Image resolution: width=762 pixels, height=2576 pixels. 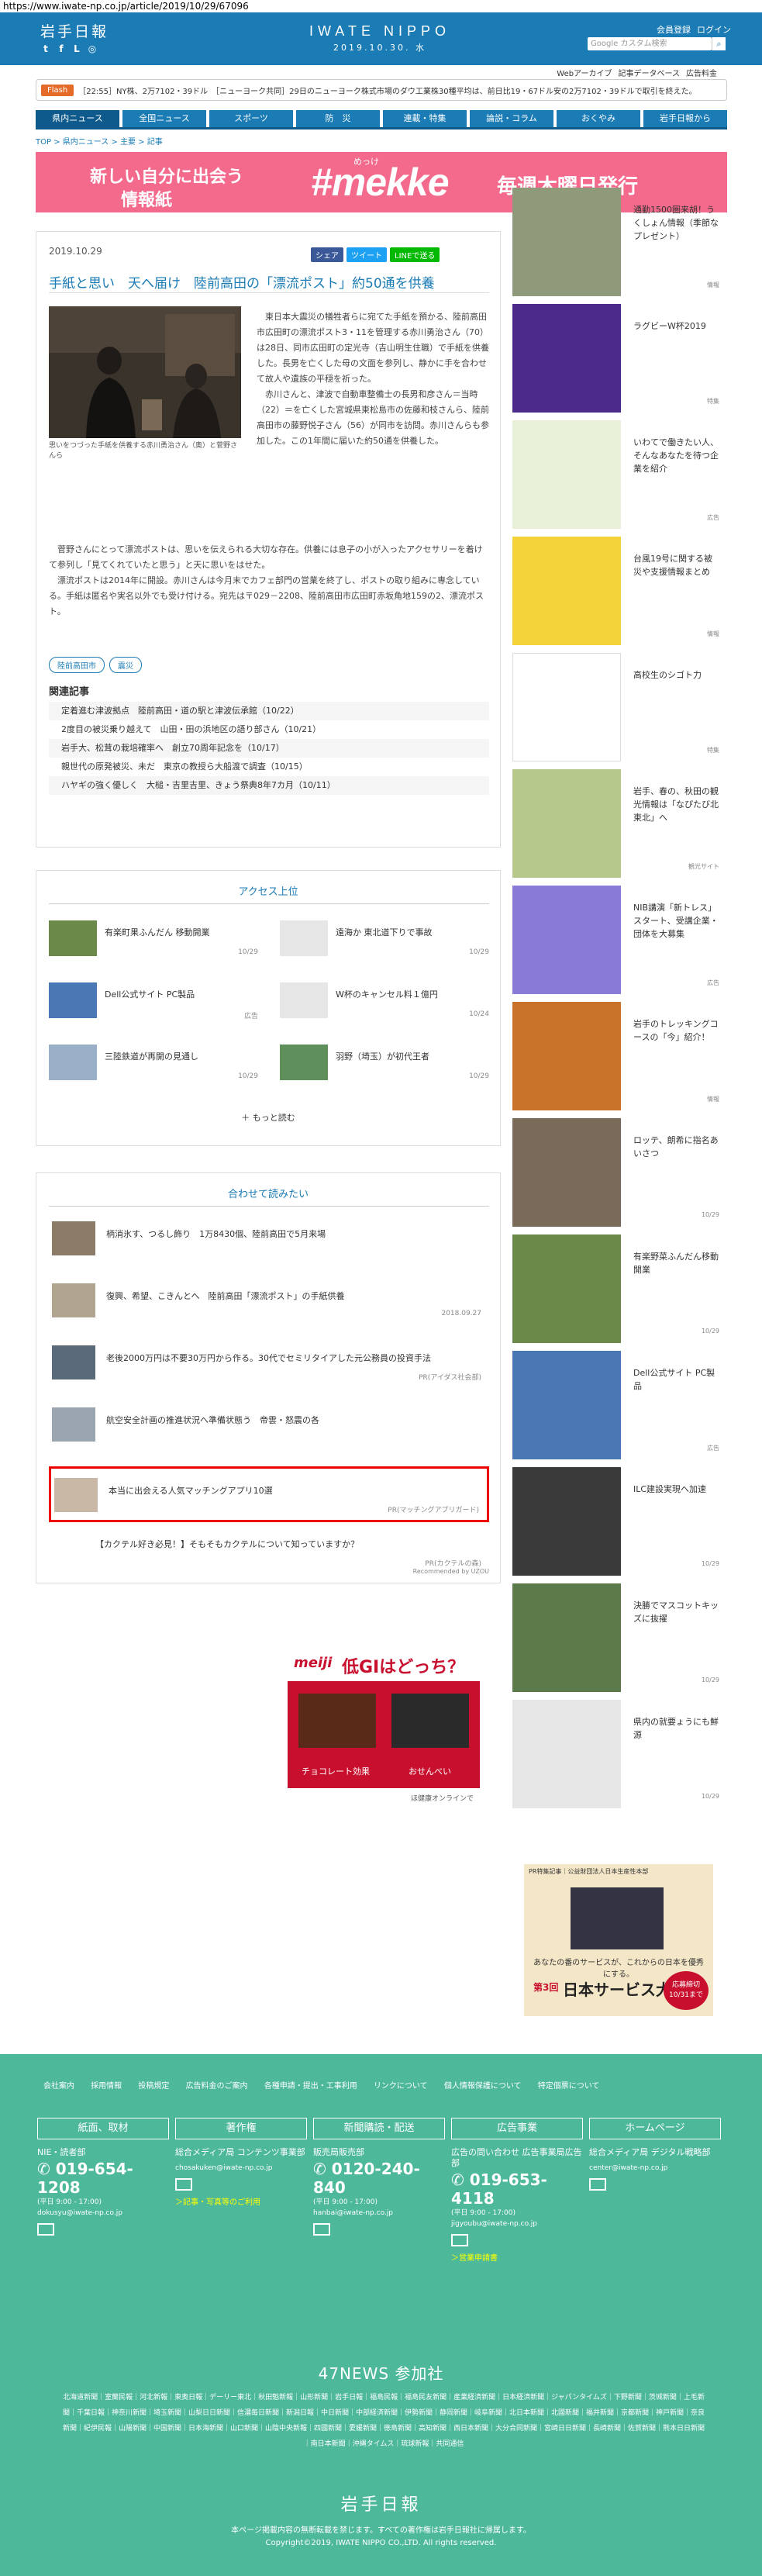 I want to click on nav-from-nippo: 岩手日報から, so click(x=685, y=118).